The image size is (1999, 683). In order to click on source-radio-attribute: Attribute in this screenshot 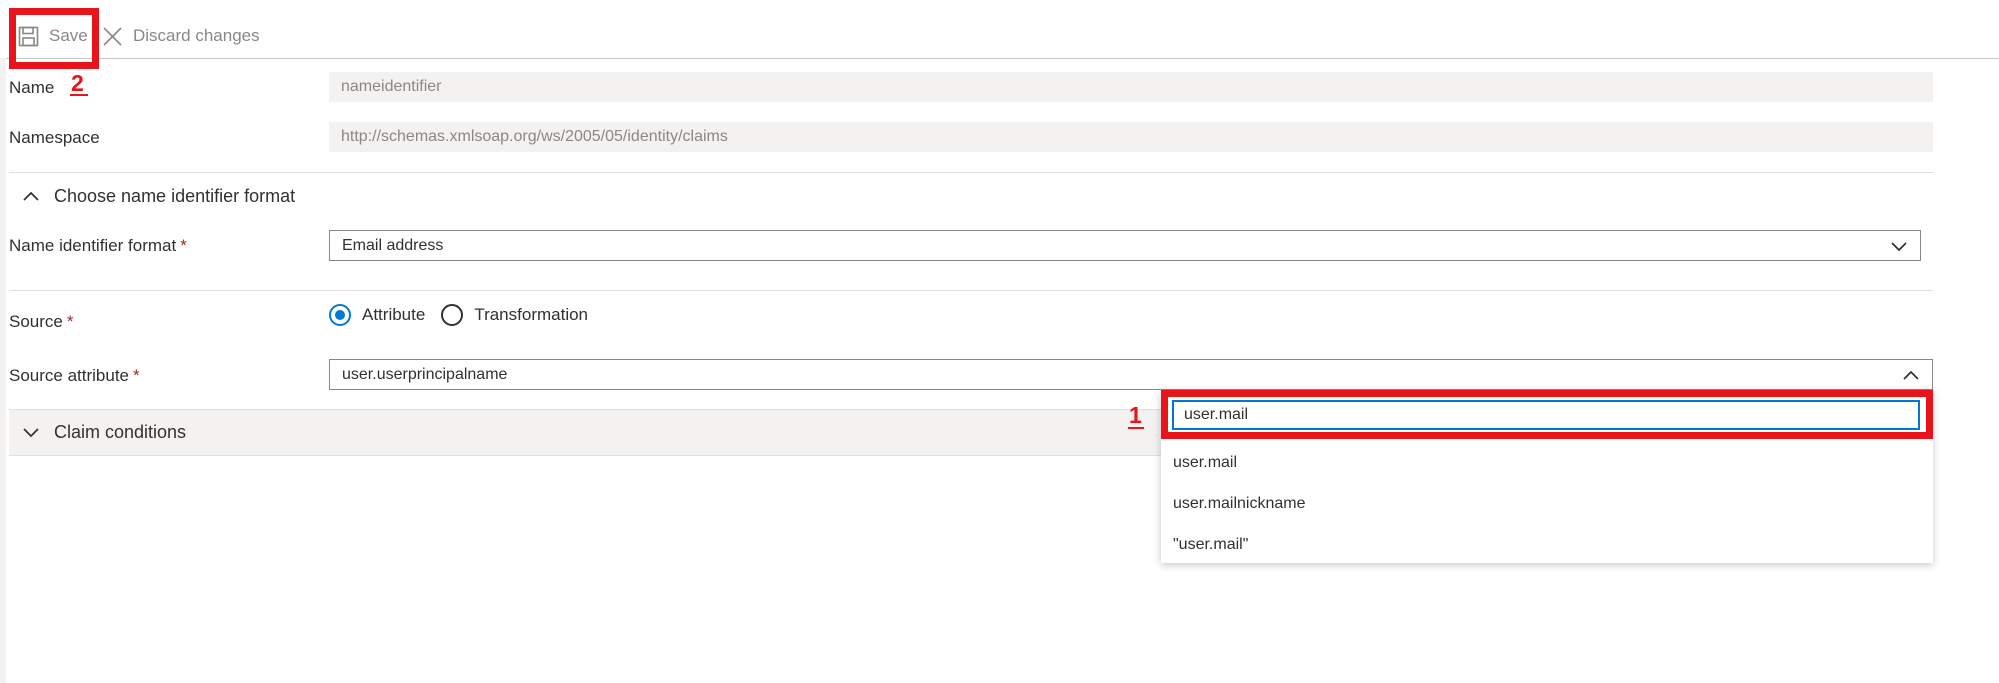, I will do `click(377, 315)`.